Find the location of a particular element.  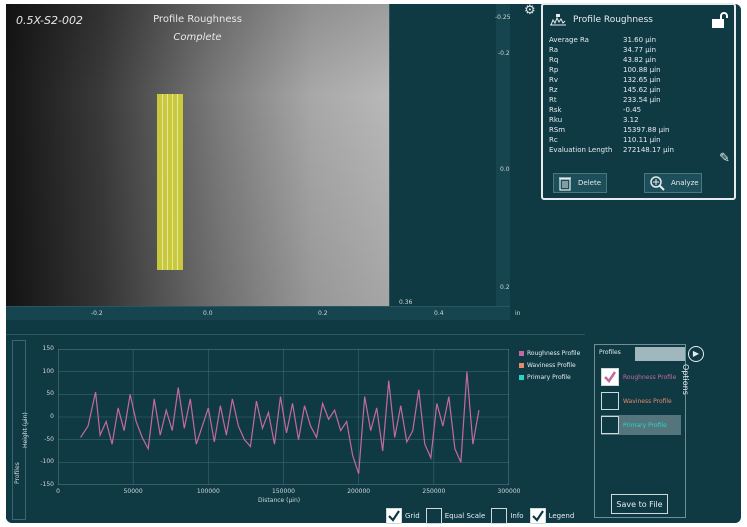

profiles-tab: Profiles is located at coordinates (610, 352).